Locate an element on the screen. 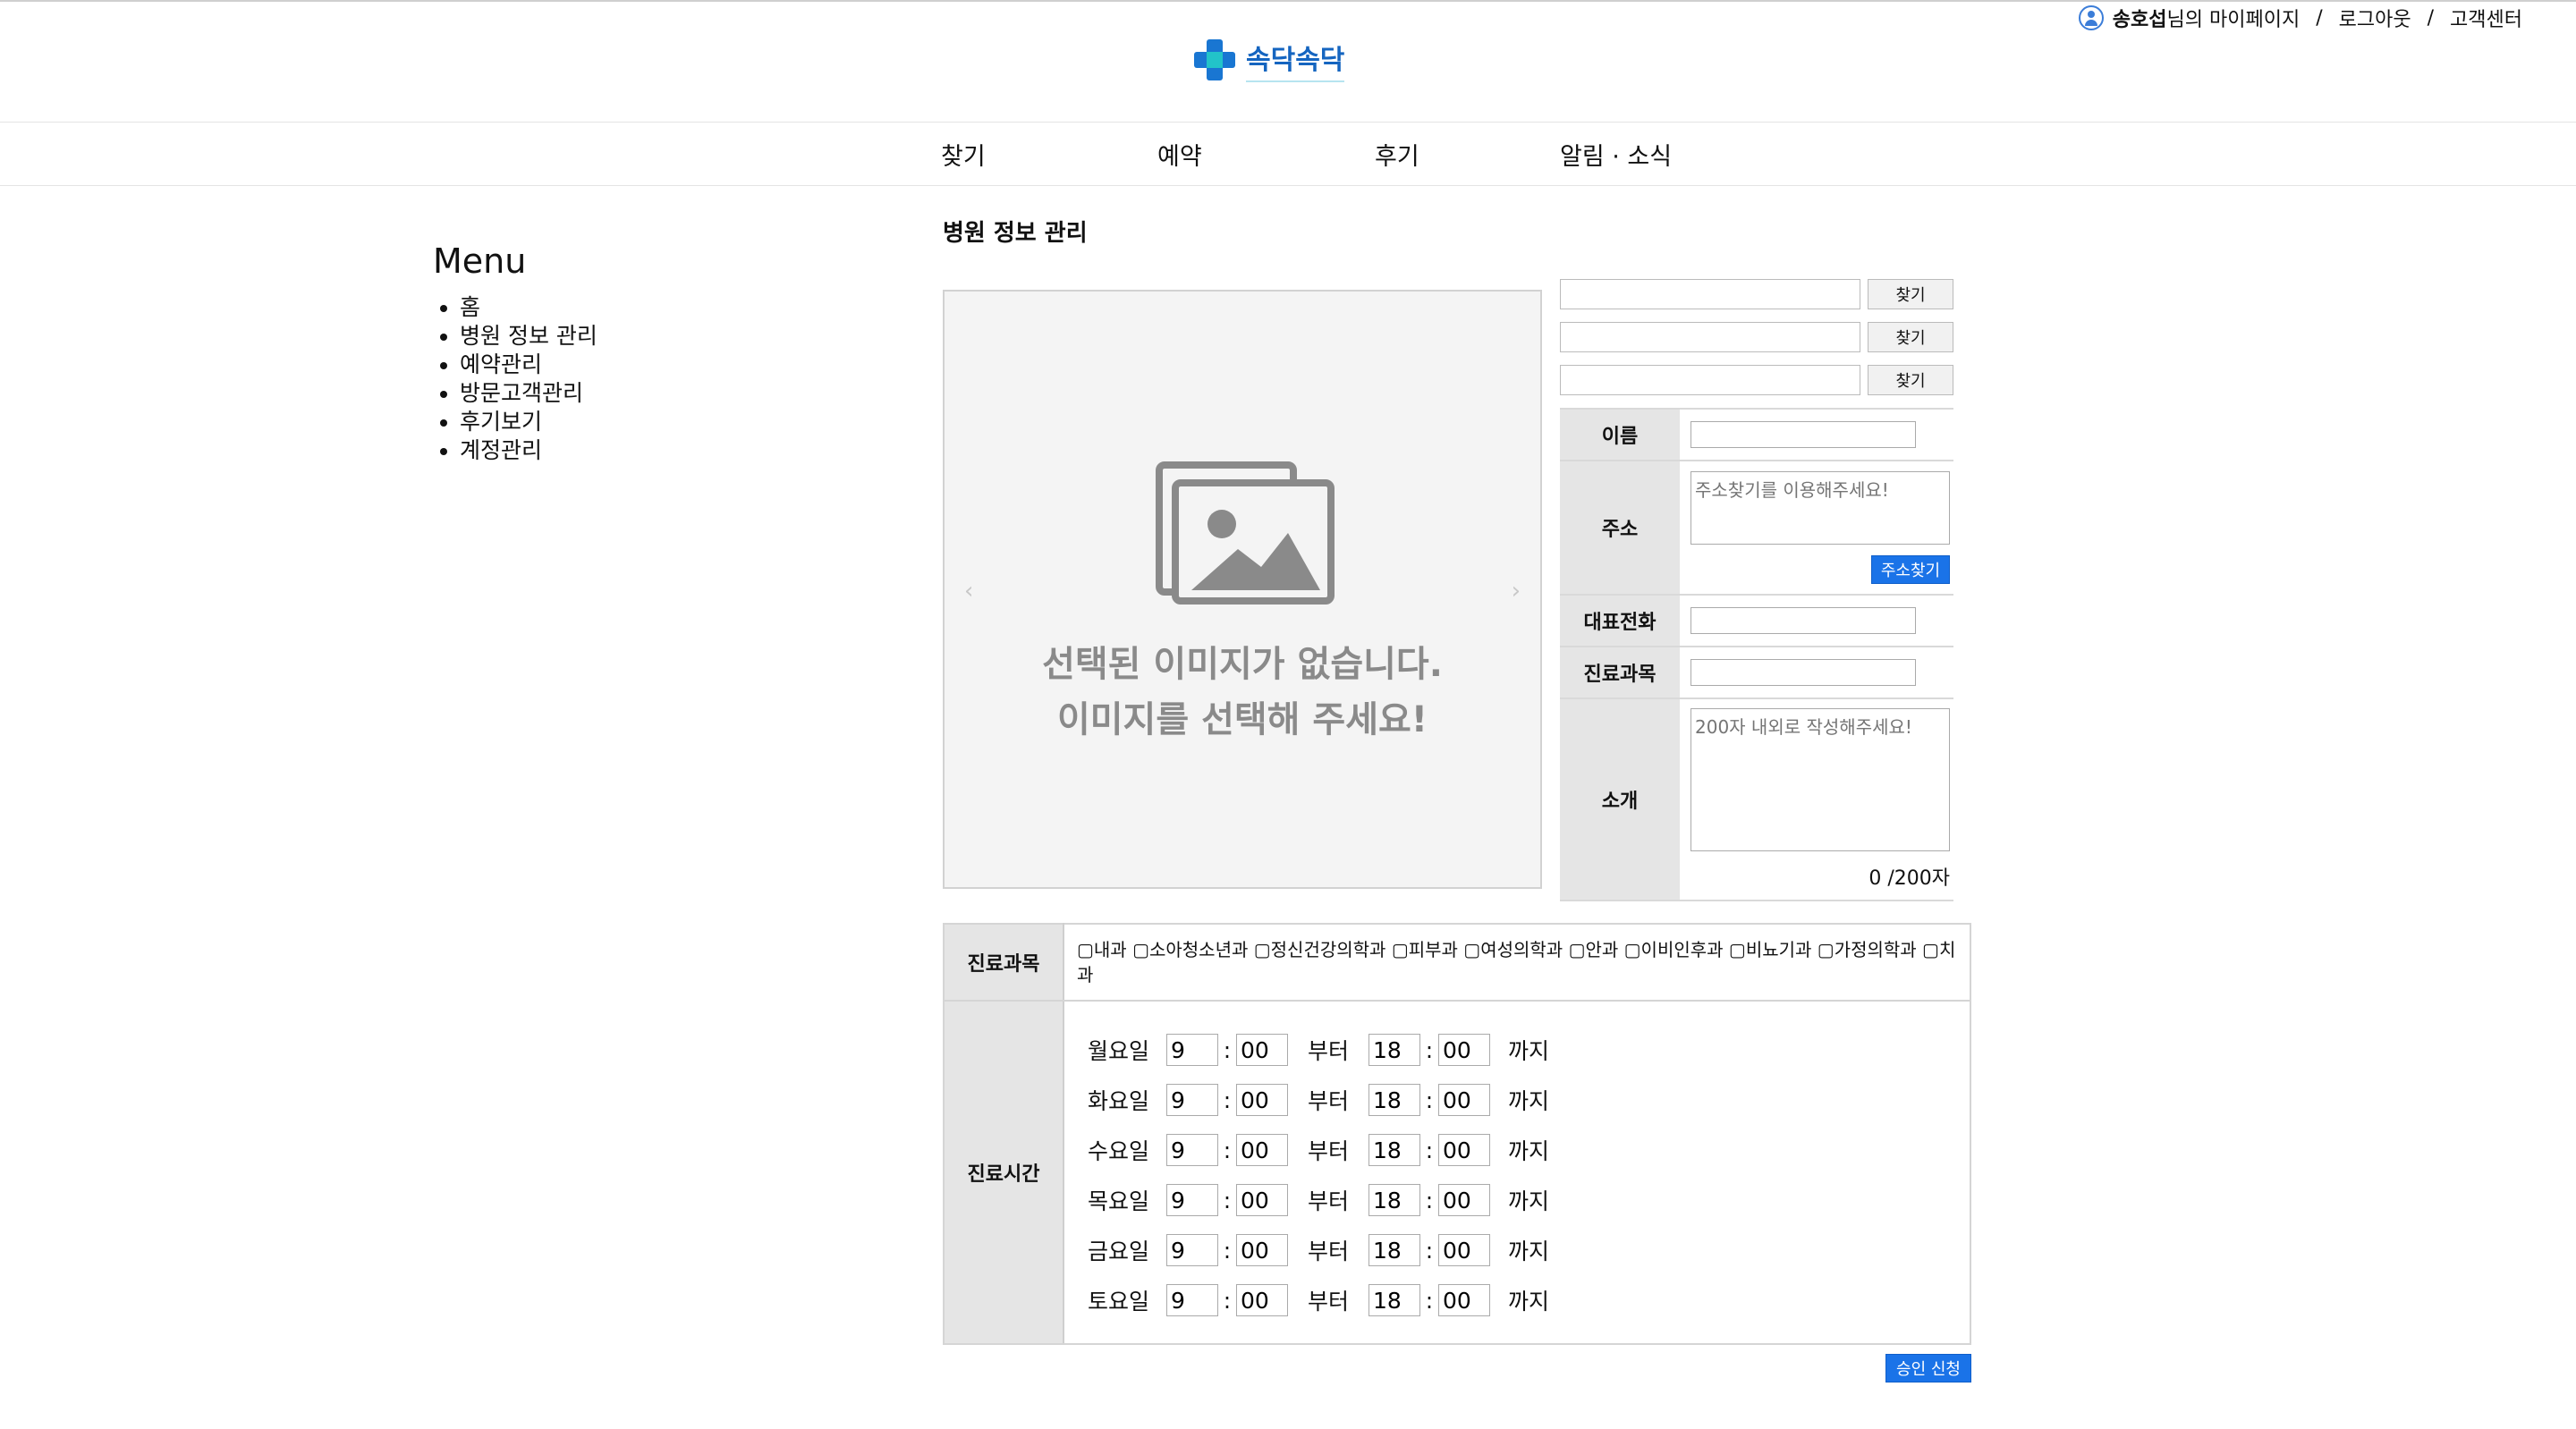 Image resolution: width=2576 pixels, height=1429 pixels. intro-textarea is located at coordinates (1820, 779).